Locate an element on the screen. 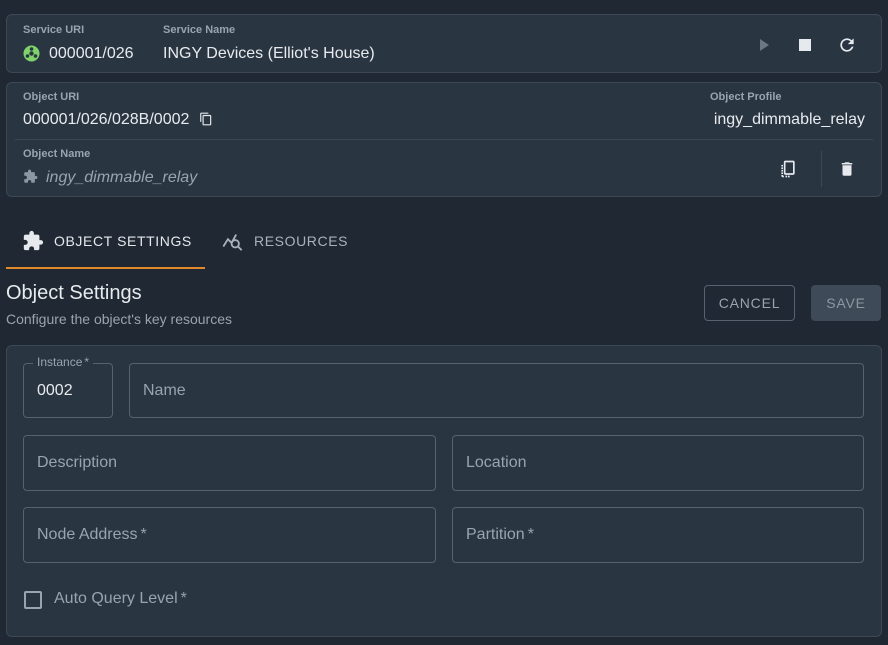 This screenshot has height=645, width=888. description-field: Description is located at coordinates (229, 463).